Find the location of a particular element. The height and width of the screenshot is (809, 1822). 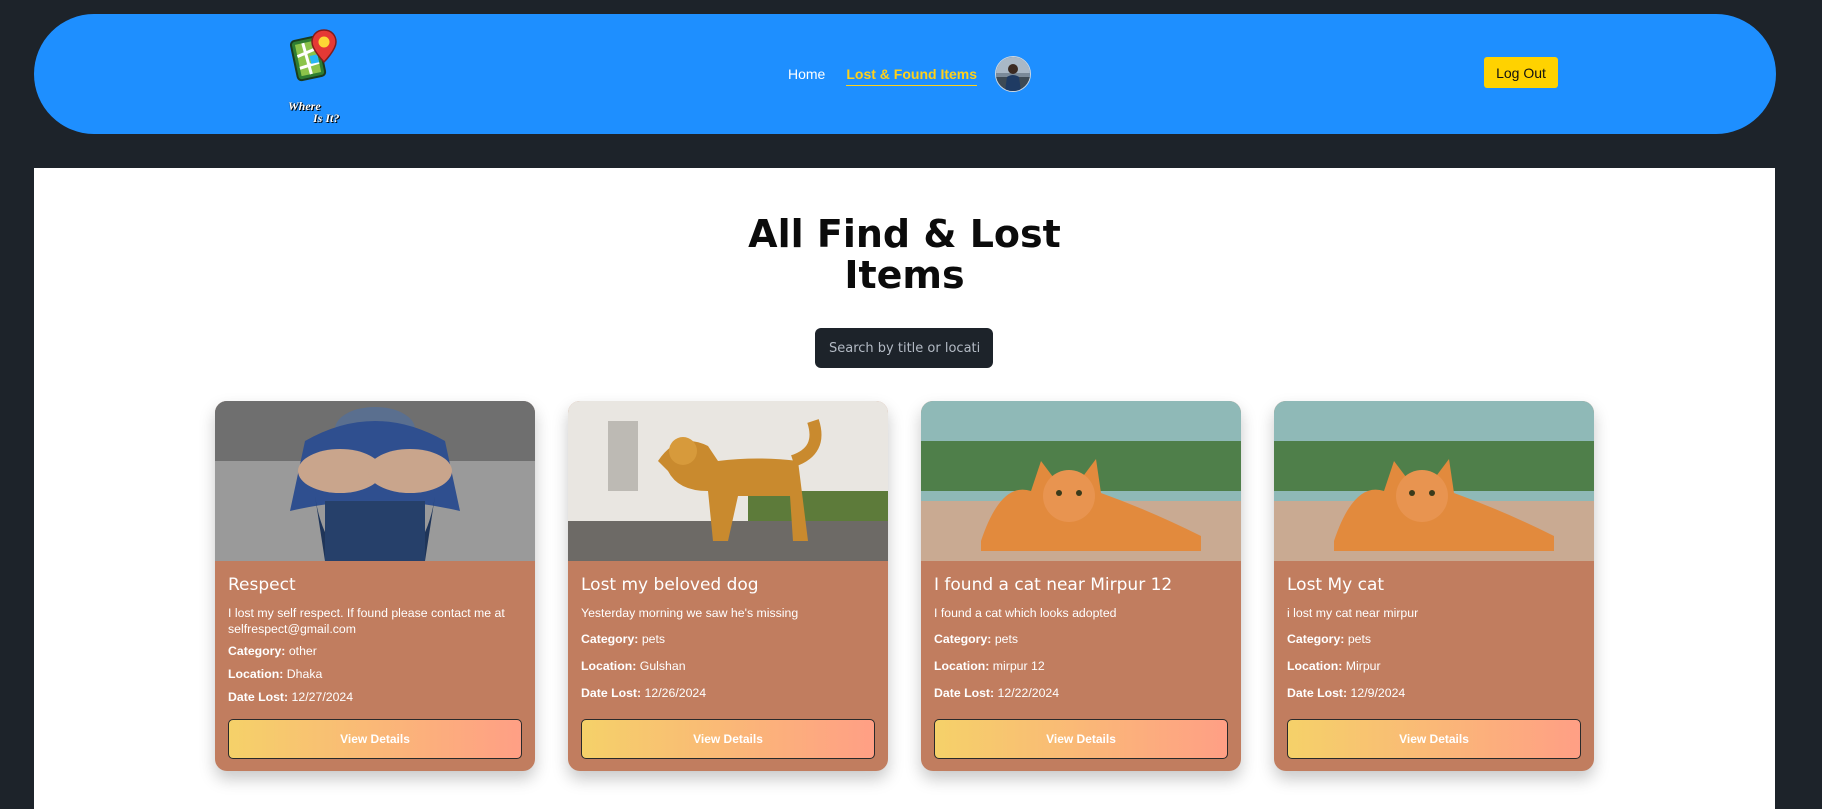

card-title: Respect is located at coordinates (262, 585).